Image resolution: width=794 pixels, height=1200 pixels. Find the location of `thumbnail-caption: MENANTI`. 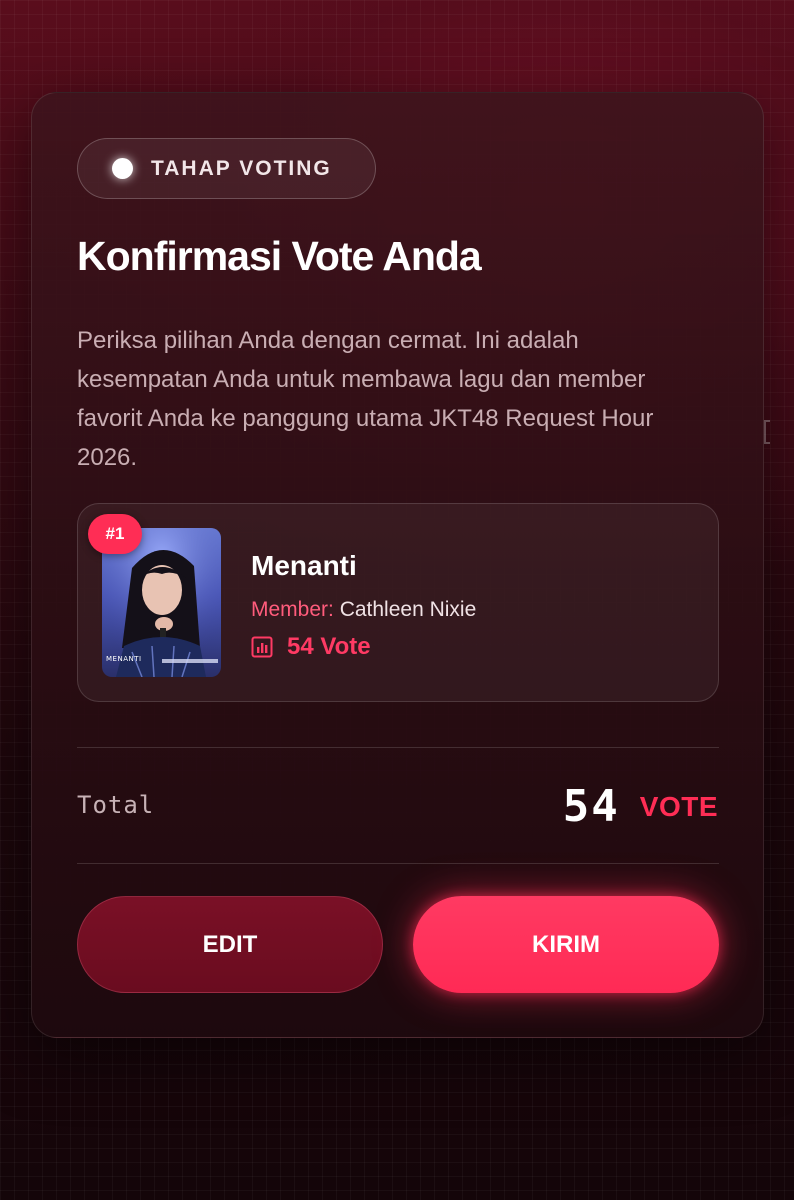

thumbnail-caption: MENANTI is located at coordinates (124, 659).